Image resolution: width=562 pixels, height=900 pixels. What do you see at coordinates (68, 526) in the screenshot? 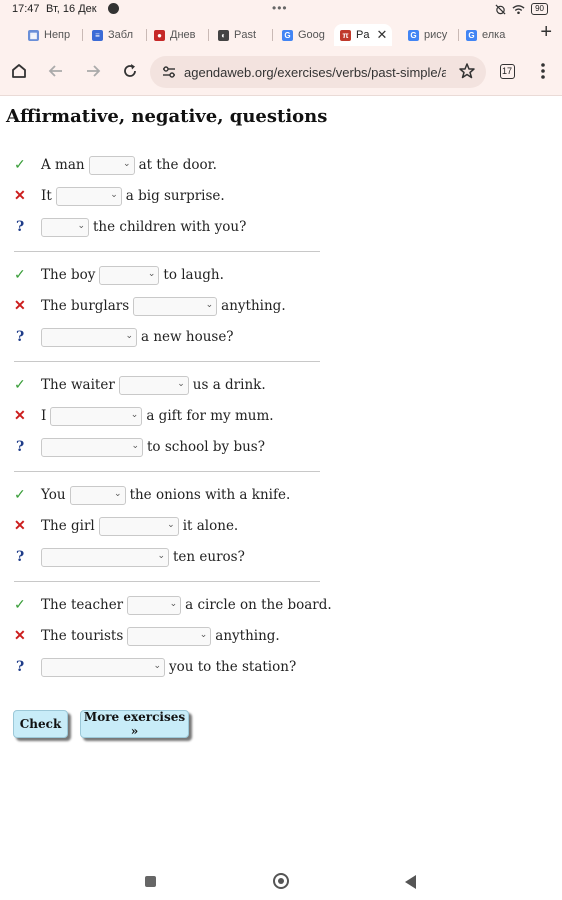
I see `sentence-start: The girl` at bounding box center [68, 526].